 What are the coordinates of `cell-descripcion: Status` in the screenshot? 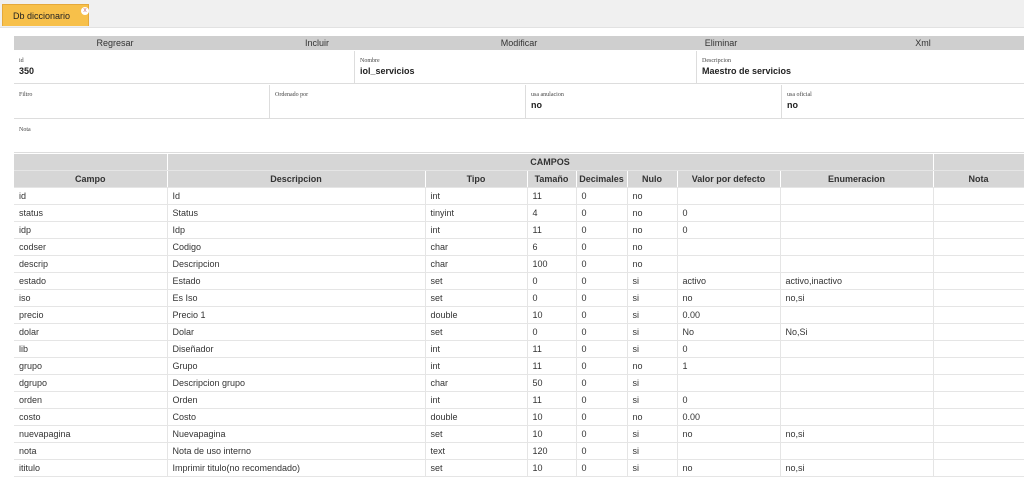 It's located at (296, 213).